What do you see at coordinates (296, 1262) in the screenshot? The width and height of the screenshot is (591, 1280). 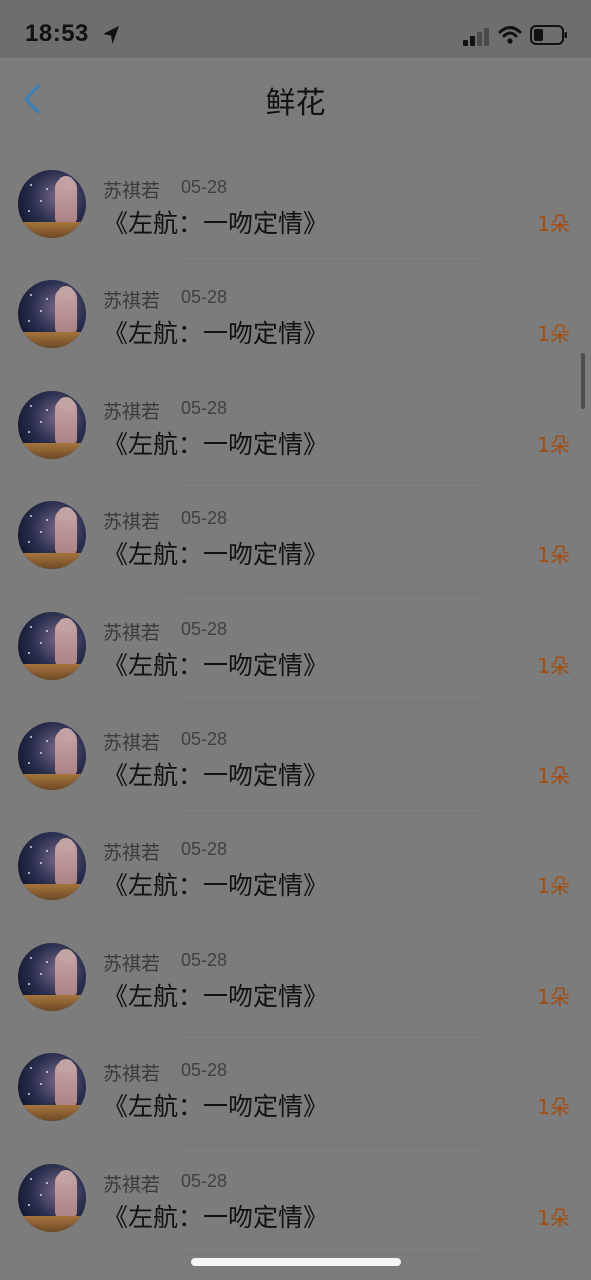 I see `home-indicator` at bounding box center [296, 1262].